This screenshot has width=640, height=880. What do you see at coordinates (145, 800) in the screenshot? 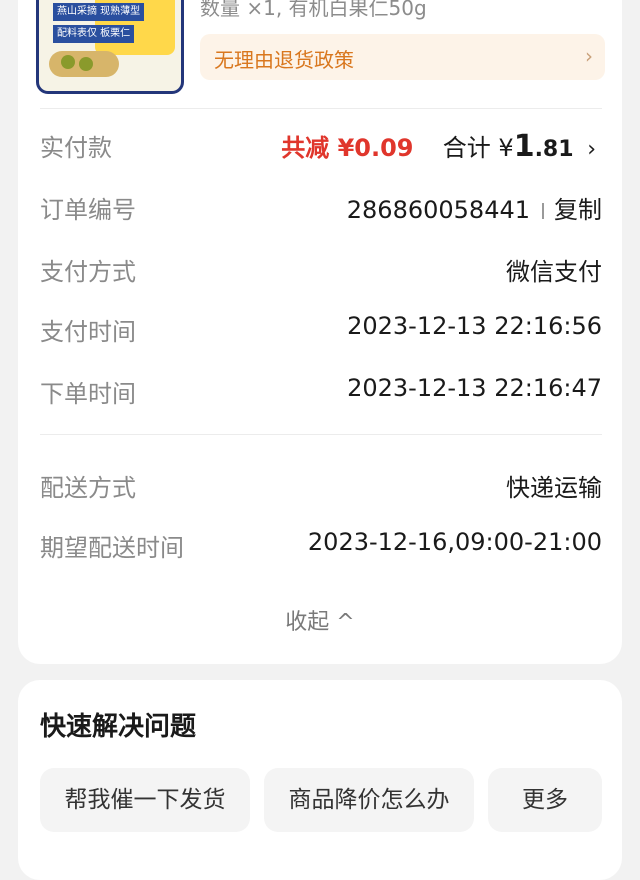
I see `urge-shipping-chip: 帮我催一下发货` at bounding box center [145, 800].